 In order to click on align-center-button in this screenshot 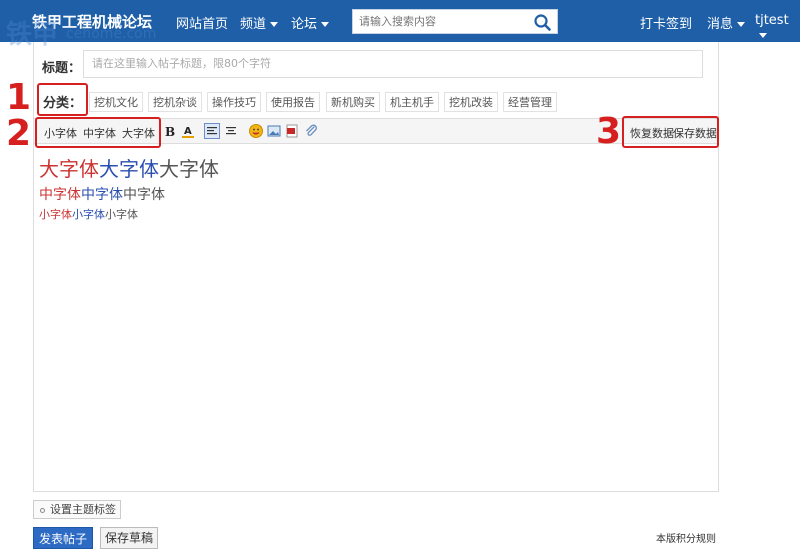, I will do `click(231, 131)`.